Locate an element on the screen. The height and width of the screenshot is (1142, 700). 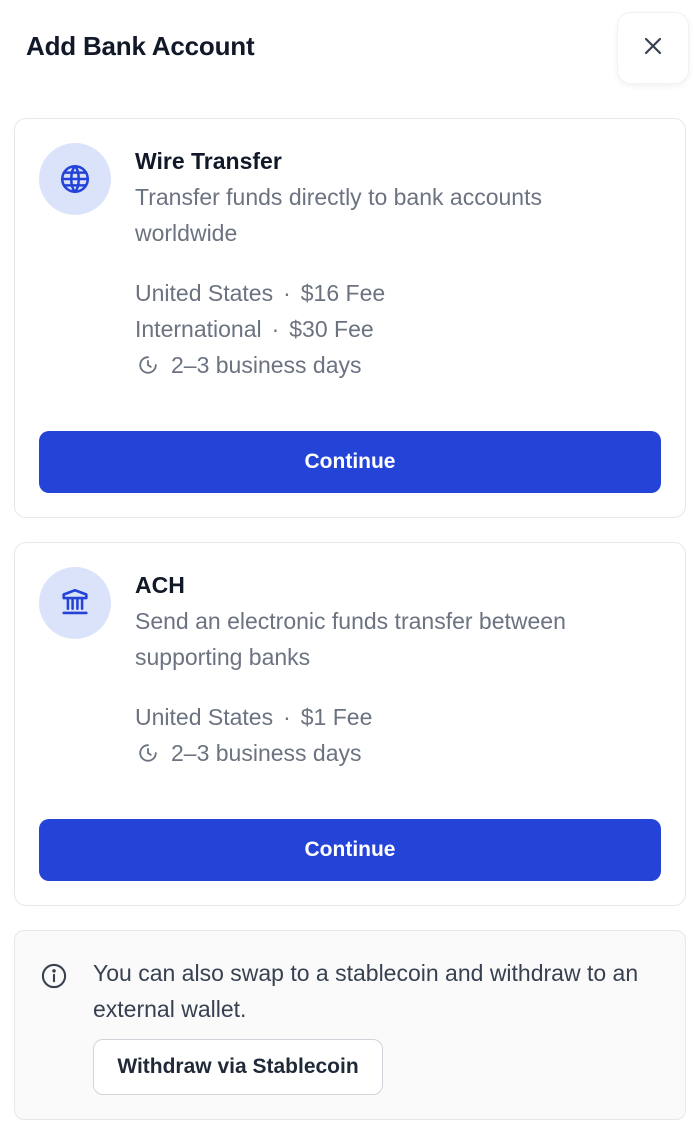
fee-region: International is located at coordinates (198, 329).